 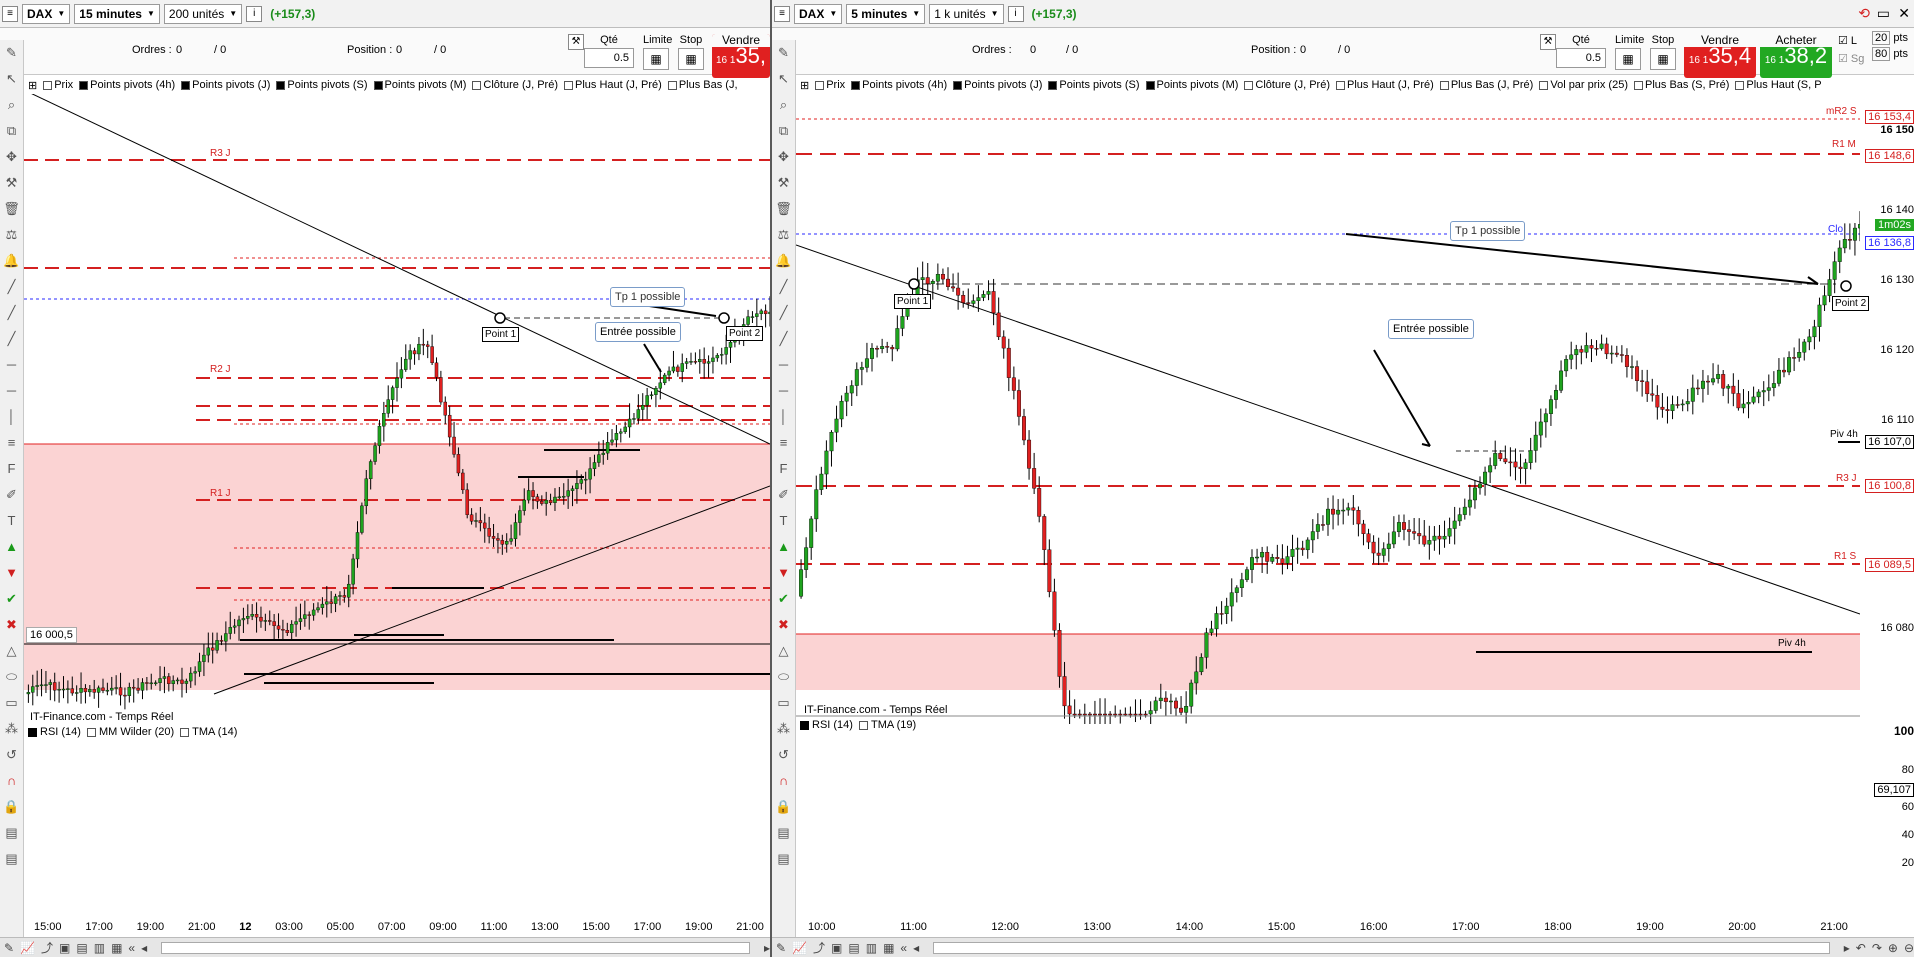 I want to click on legend-item-plus-bas-s: Plus Bas (S, Pré), so click(x=1681, y=85).